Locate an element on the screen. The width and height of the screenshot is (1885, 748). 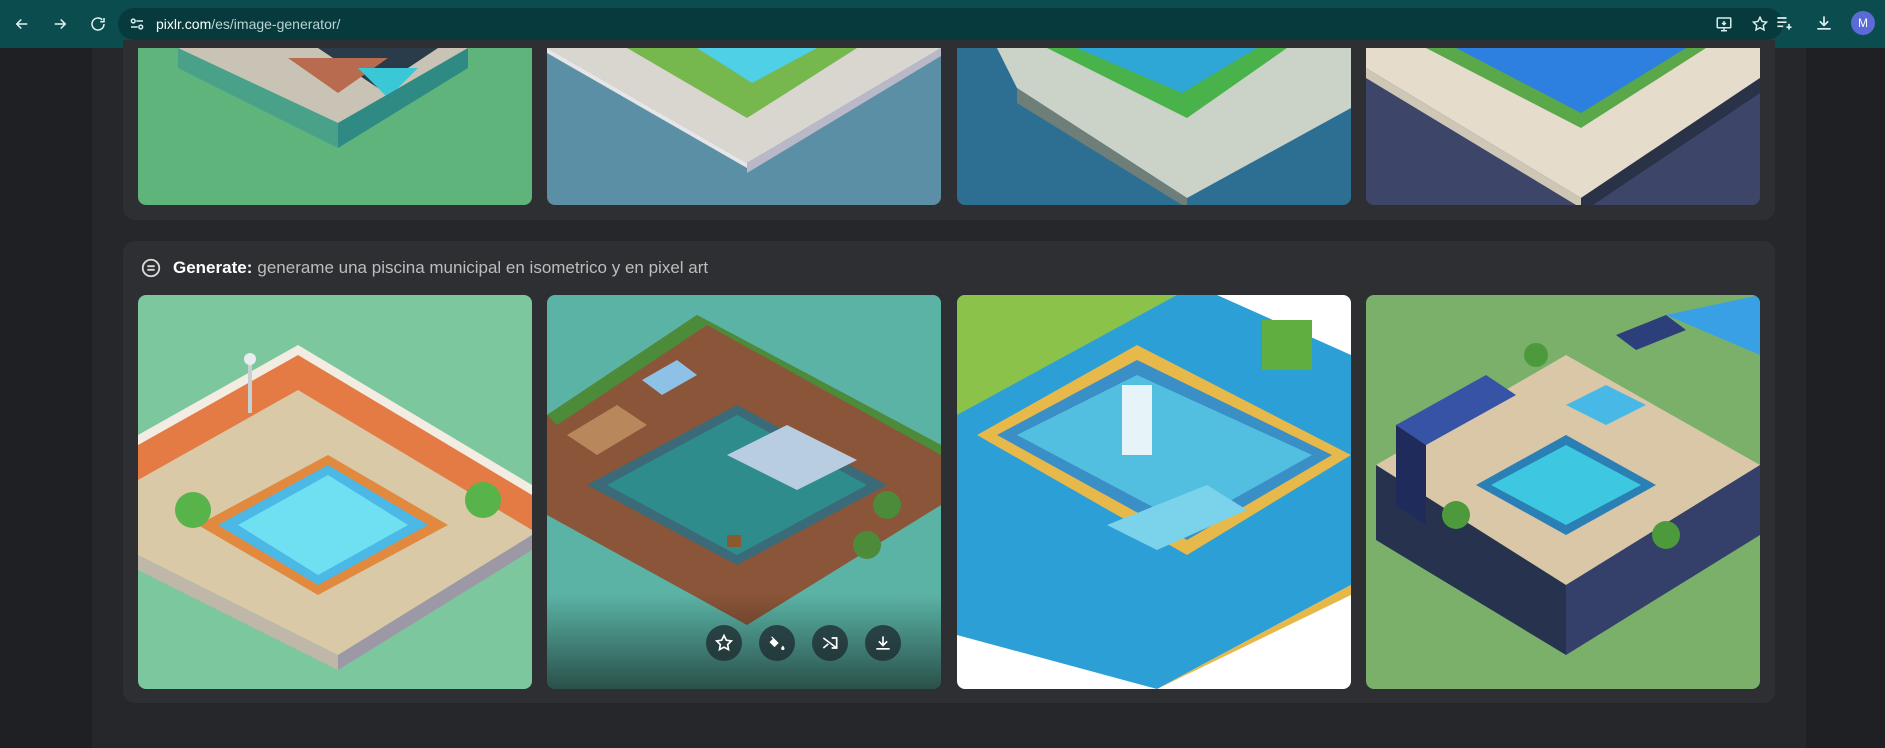
shuffle-button is located at coordinates (829, 643).